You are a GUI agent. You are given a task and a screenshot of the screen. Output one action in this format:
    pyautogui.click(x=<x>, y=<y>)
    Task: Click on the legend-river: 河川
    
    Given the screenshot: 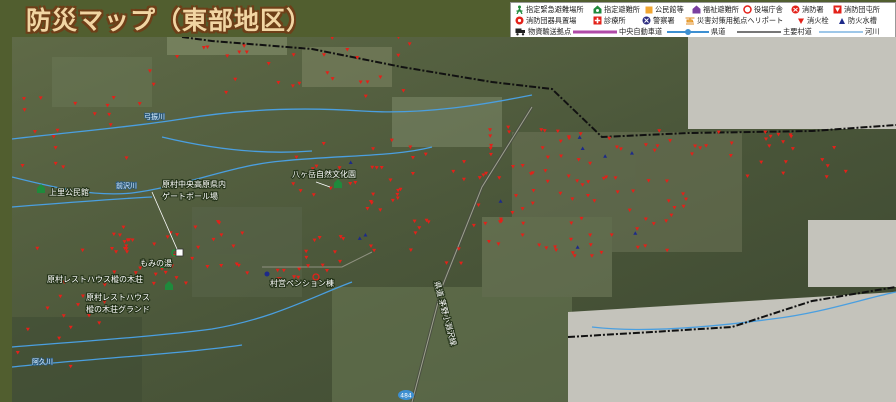 What is the action you would take?
    pyautogui.click(x=849, y=31)
    